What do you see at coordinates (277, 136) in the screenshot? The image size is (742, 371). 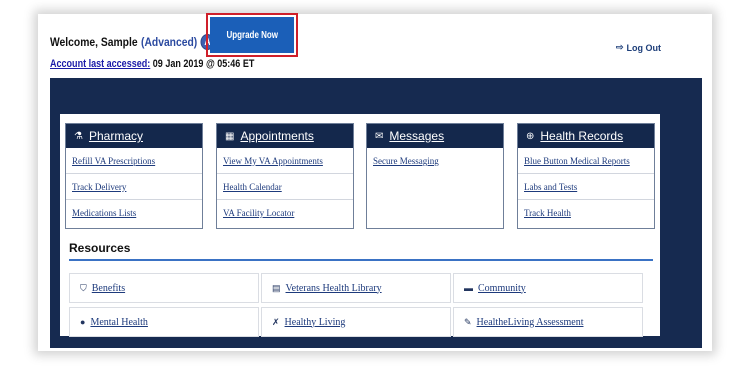 I see `card-title: Appointments` at bounding box center [277, 136].